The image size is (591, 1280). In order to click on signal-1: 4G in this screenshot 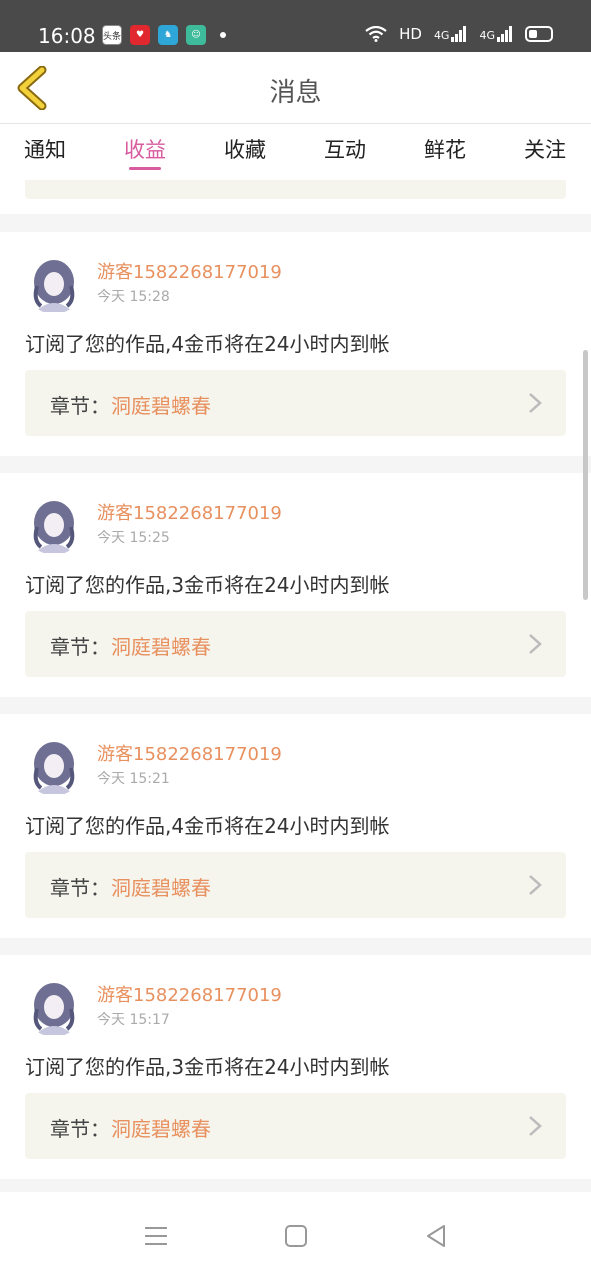, I will do `click(451, 34)`.